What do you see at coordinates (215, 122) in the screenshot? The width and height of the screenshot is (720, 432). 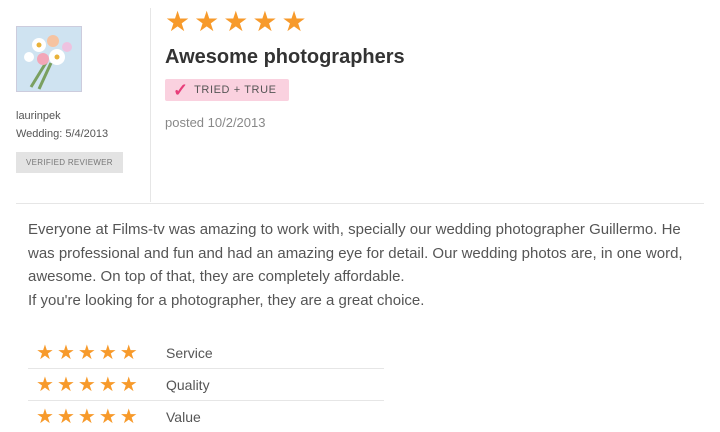 I see `posted-date: posted 10/2/2013` at bounding box center [215, 122].